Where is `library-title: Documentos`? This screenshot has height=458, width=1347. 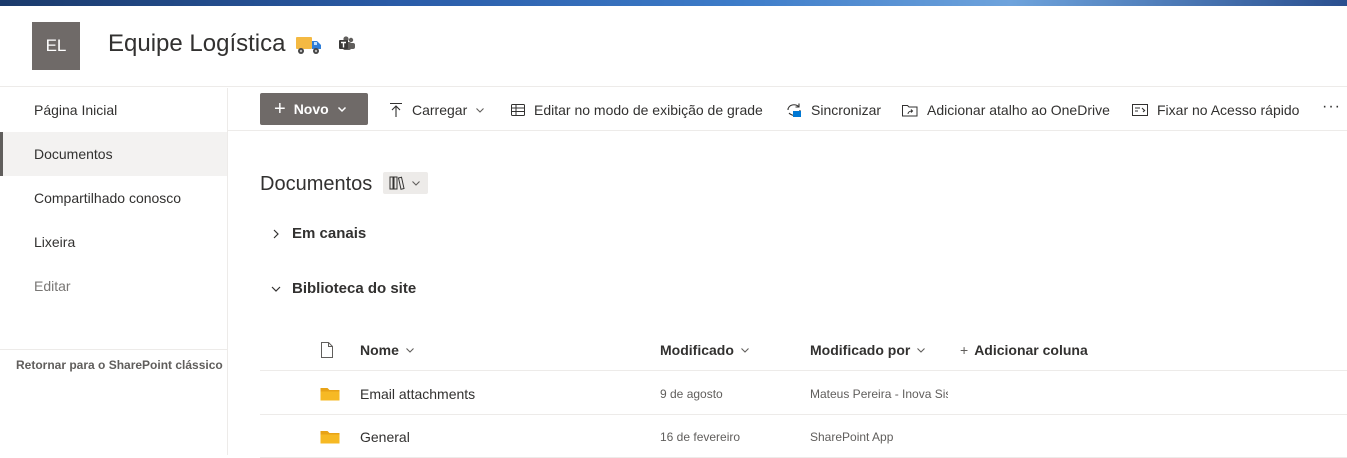
library-title: Documentos is located at coordinates (316, 184).